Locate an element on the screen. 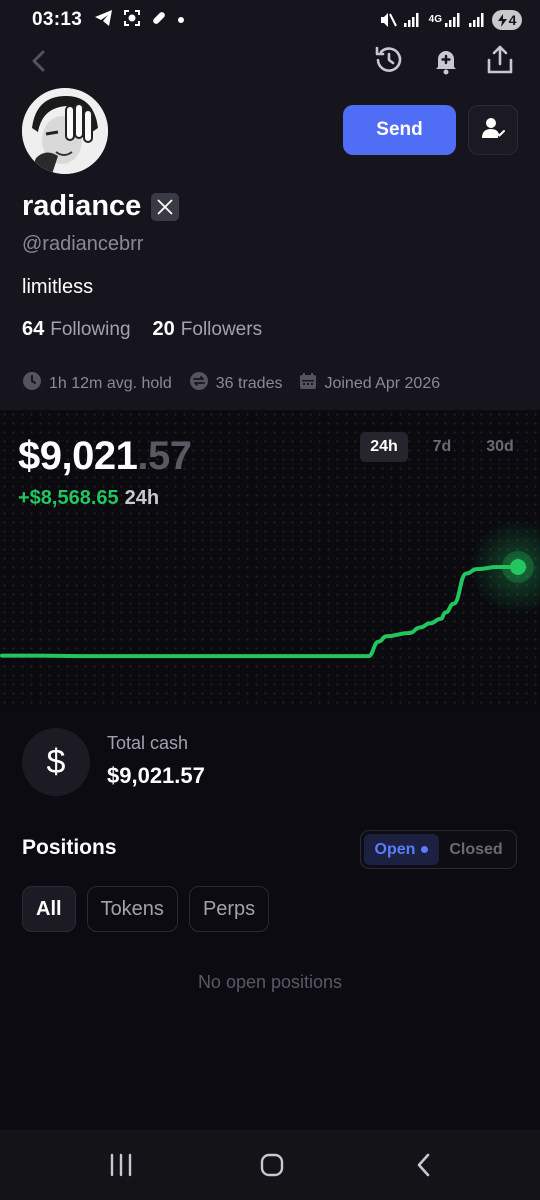 Image resolution: width=540 pixels, height=1200 pixels. swap-icon is located at coordinates (199, 383).